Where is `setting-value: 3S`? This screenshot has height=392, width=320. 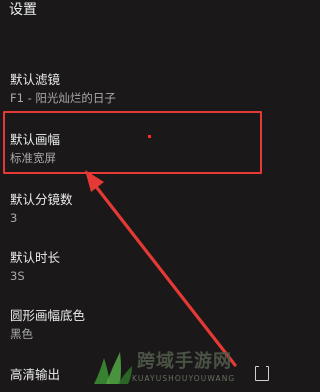 setting-value: 3S is located at coordinates (17, 276).